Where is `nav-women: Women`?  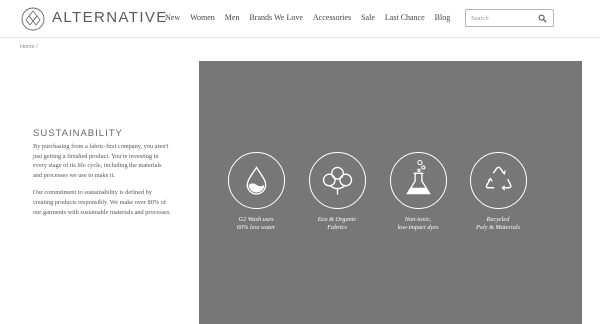
nav-women: Women is located at coordinates (202, 17).